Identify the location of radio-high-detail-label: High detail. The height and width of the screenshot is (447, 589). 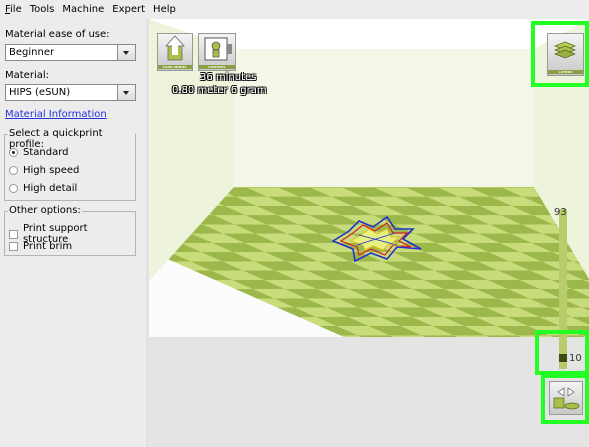
(50, 188).